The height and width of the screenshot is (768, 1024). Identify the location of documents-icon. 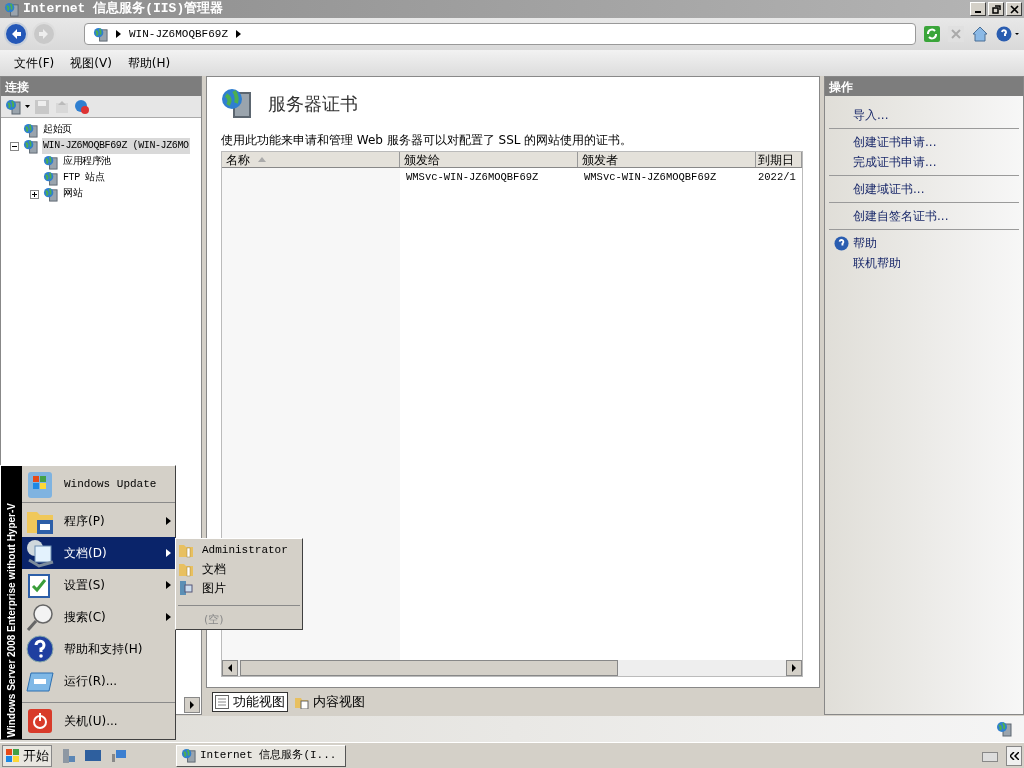
(40, 553).